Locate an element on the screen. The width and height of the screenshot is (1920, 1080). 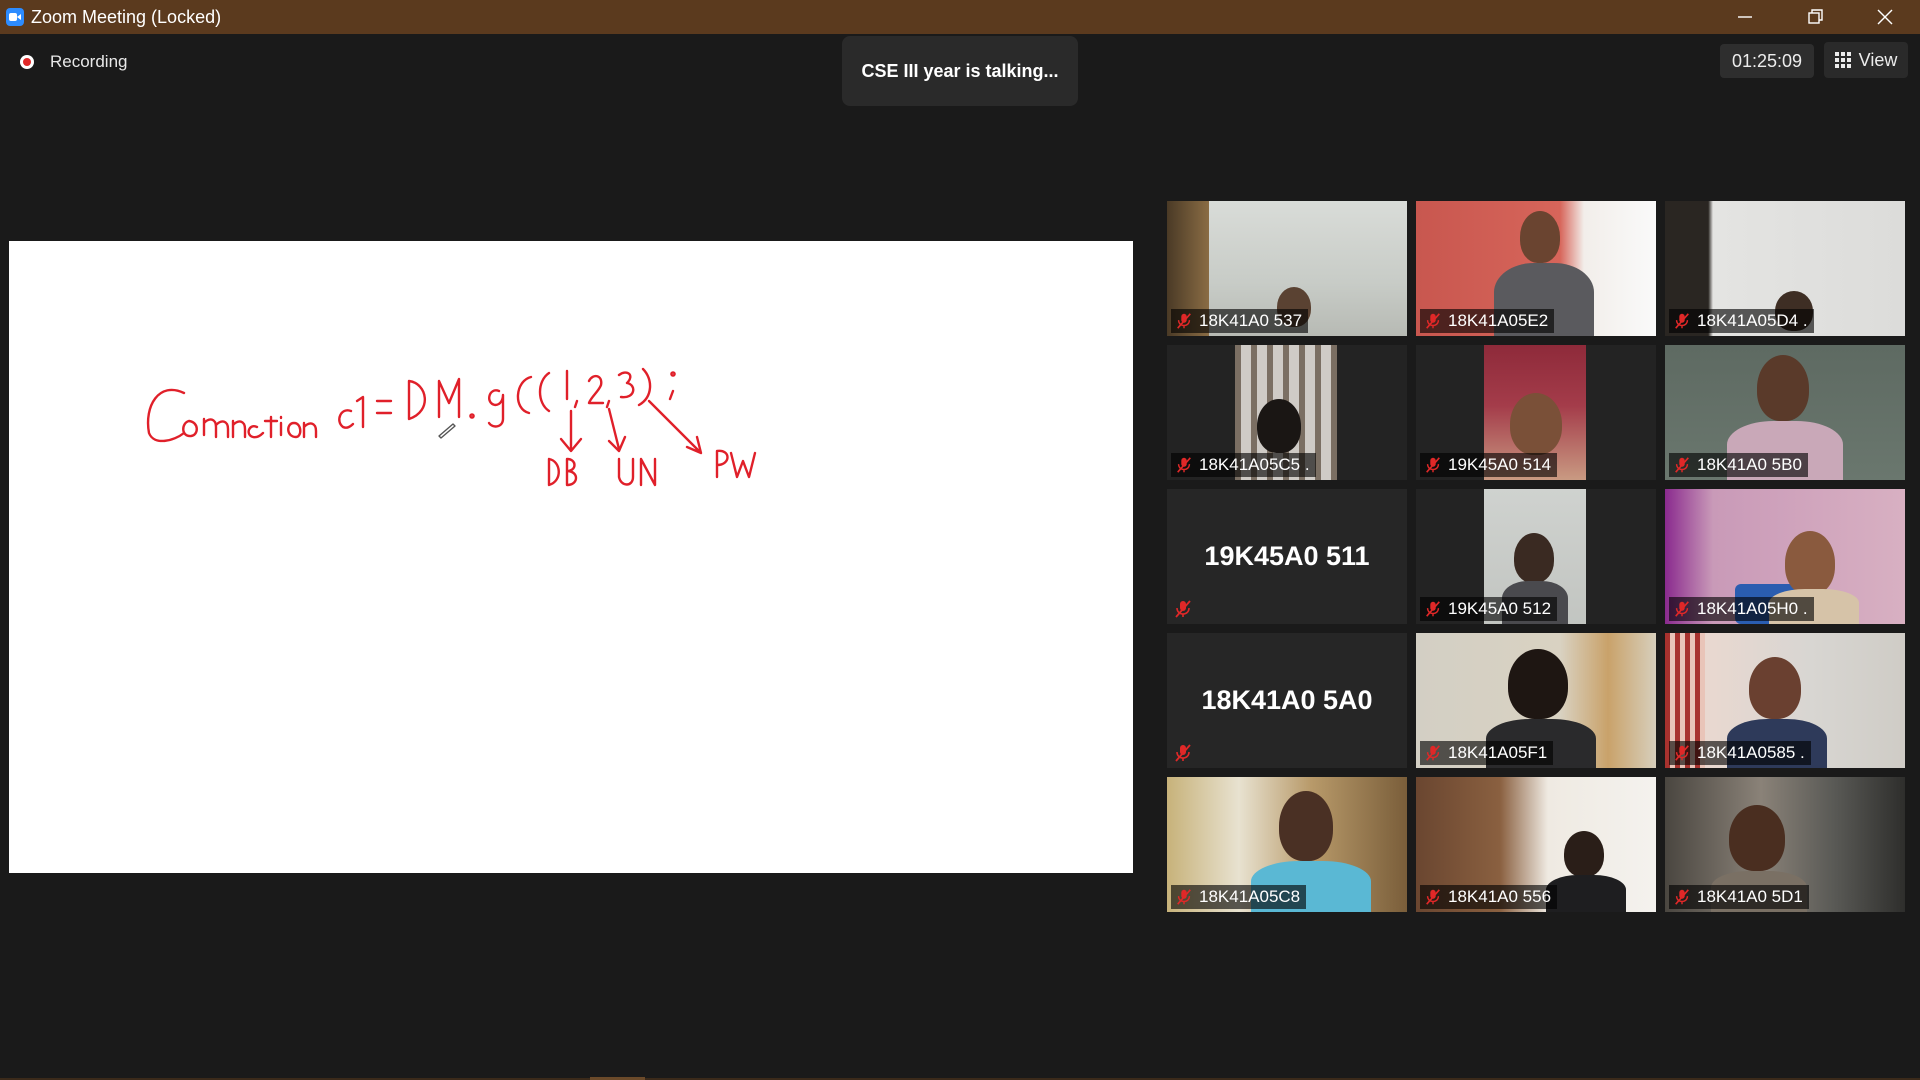
participant-tile: 18K41A0 5A0 is located at coordinates (1287, 700).